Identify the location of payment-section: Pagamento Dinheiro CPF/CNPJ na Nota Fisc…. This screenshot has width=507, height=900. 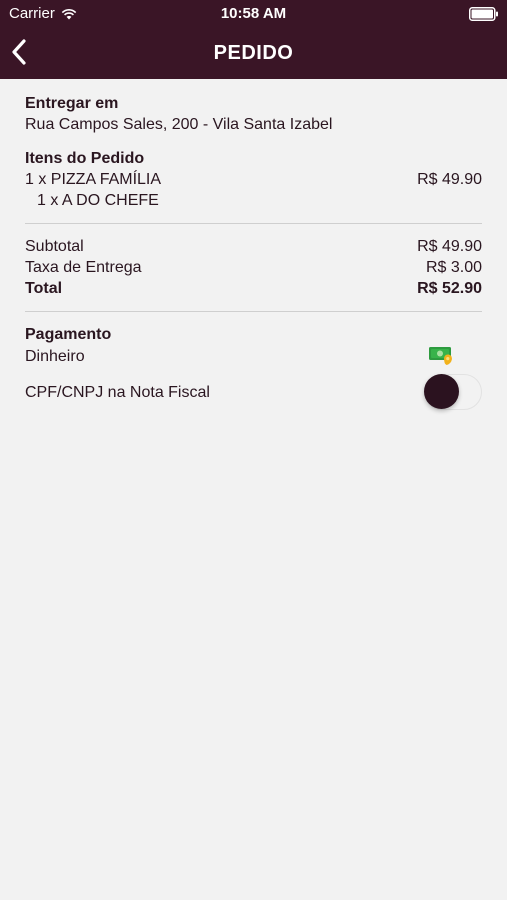
(253, 367).